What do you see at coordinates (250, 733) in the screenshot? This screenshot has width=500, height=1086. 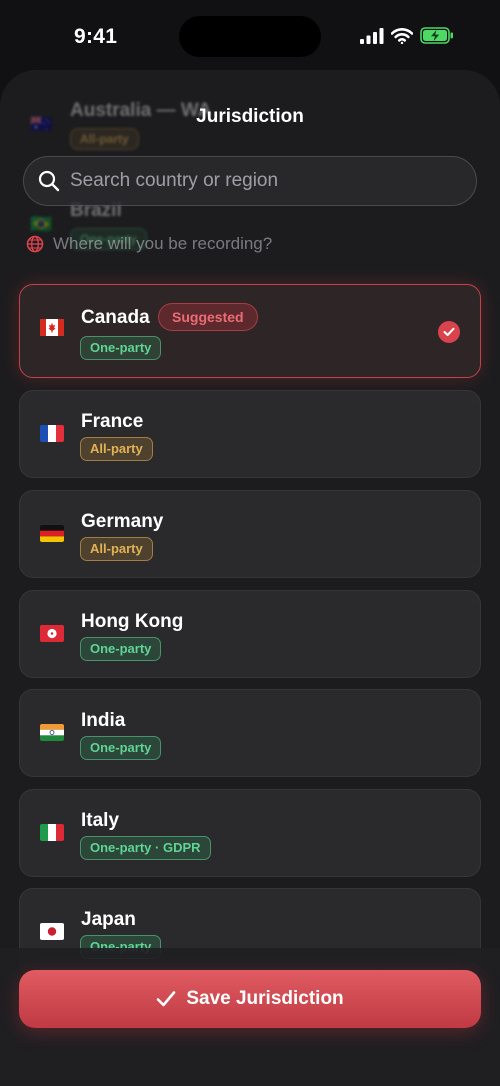 I see `country-row-india: India One-party` at bounding box center [250, 733].